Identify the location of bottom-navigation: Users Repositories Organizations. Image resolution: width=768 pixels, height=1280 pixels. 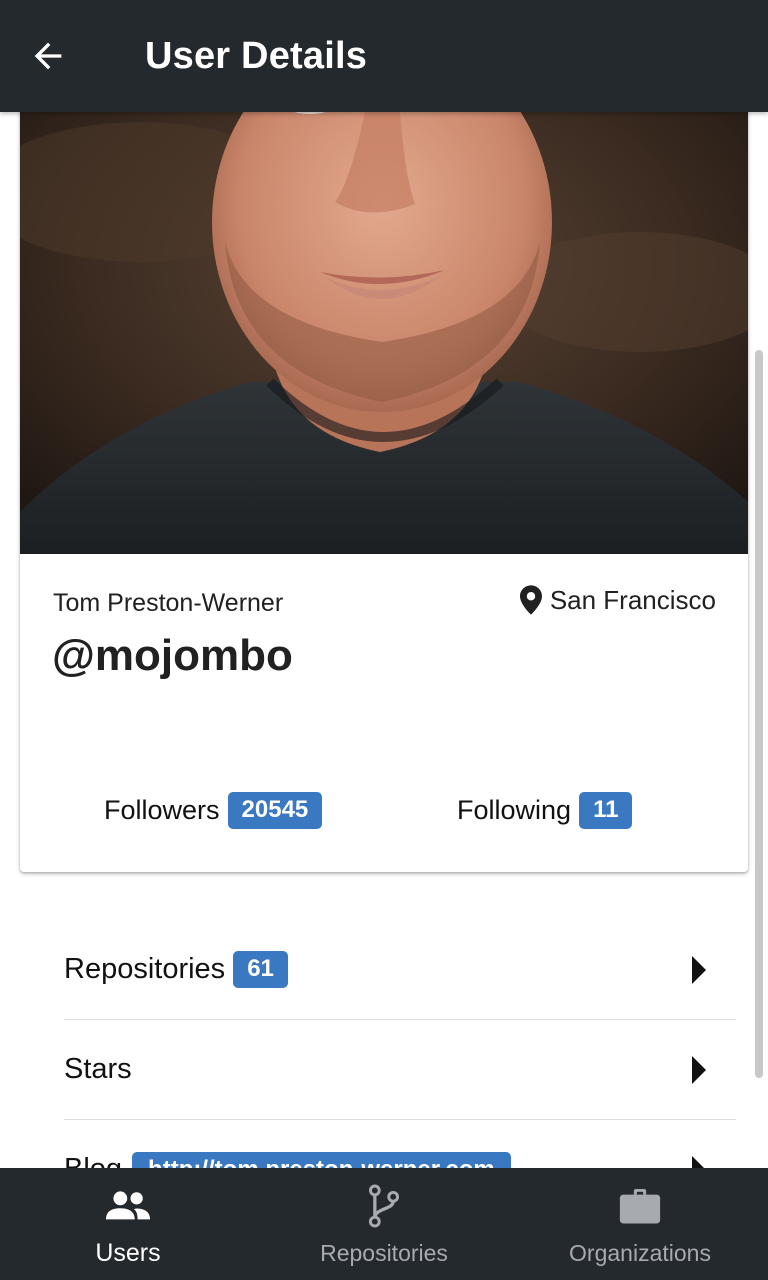
(384, 1224).